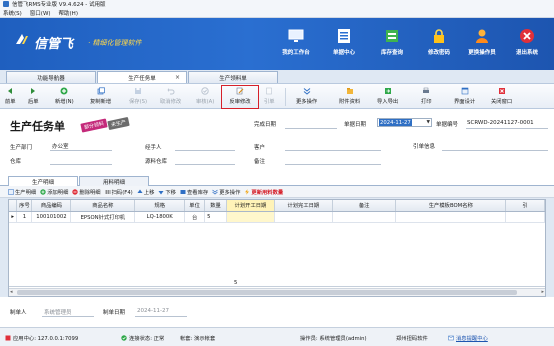 The width and height of the screenshot is (554, 346). What do you see at coordinates (145, 192) in the screenshot?
I see `move-up-button: 上移` at bounding box center [145, 192].